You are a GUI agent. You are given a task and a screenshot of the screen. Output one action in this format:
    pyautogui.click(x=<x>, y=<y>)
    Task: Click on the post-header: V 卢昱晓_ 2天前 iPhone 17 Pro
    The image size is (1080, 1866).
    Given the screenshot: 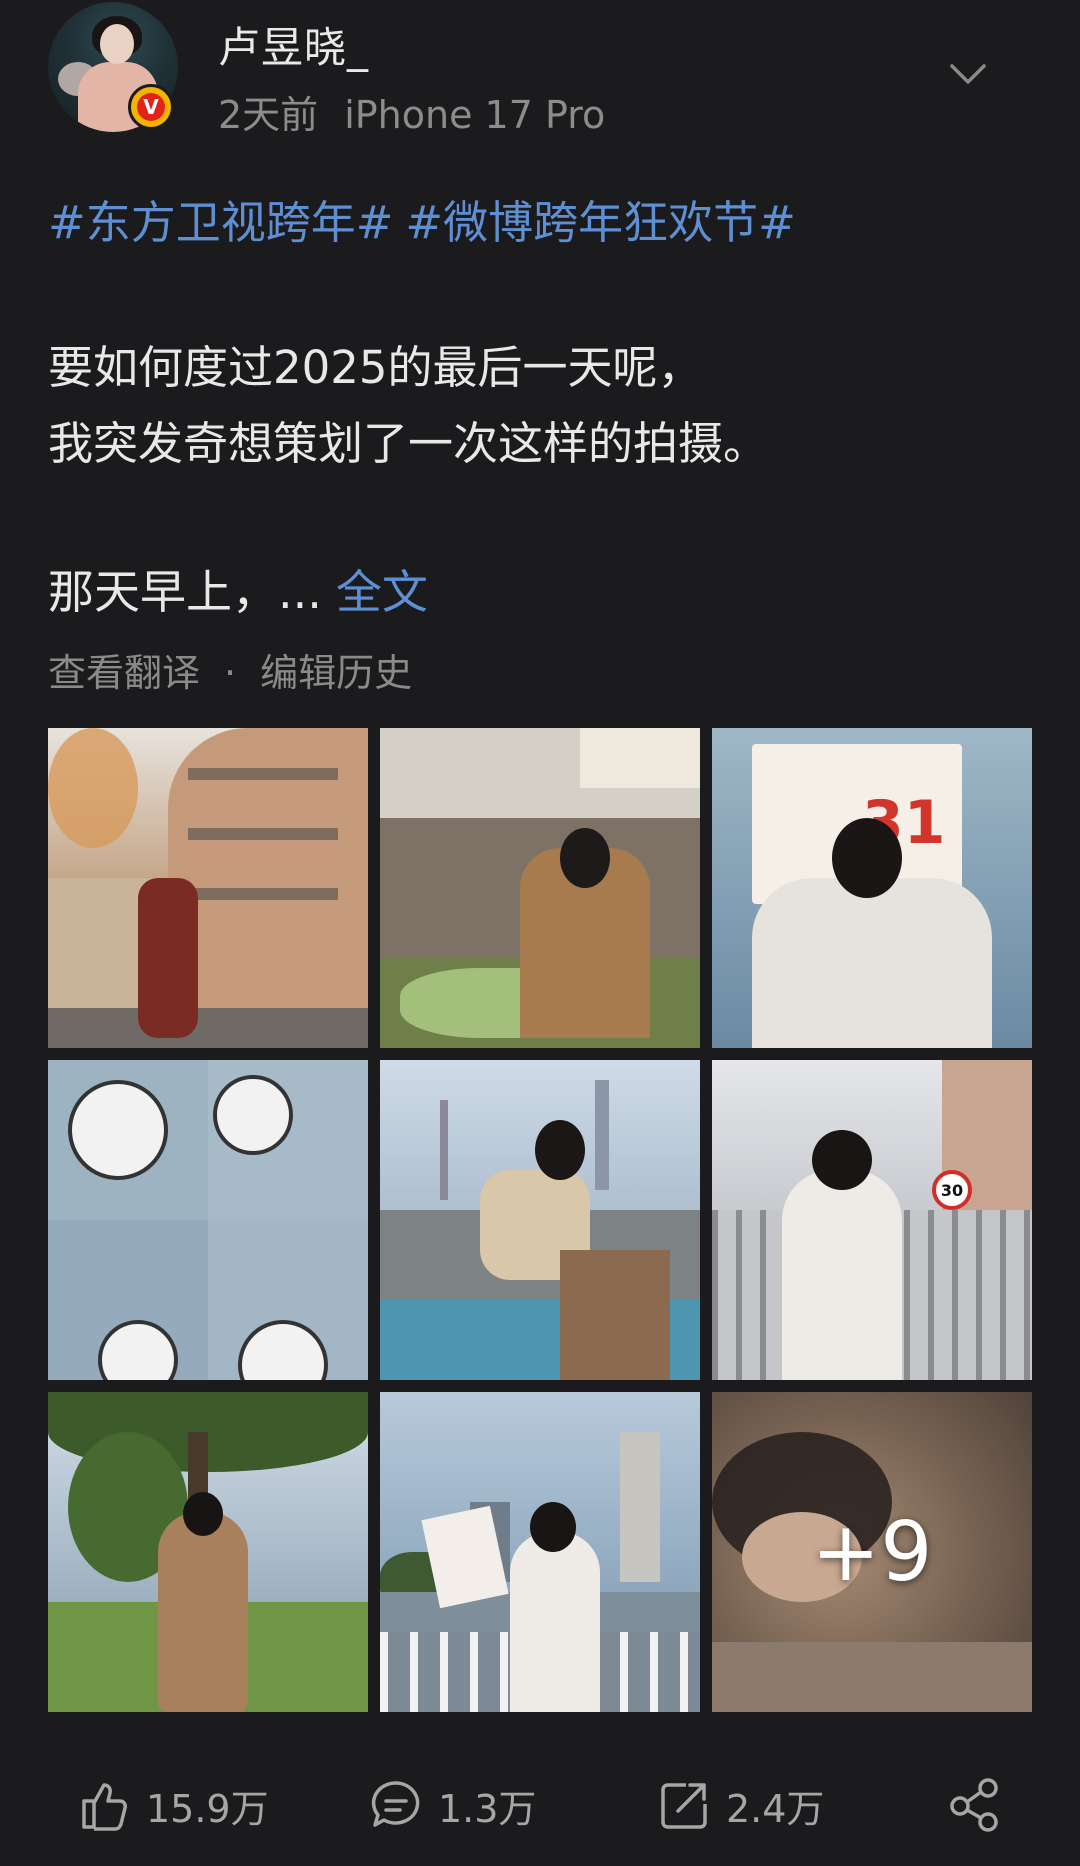 What is the action you would take?
    pyautogui.click(x=540, y=75)
    